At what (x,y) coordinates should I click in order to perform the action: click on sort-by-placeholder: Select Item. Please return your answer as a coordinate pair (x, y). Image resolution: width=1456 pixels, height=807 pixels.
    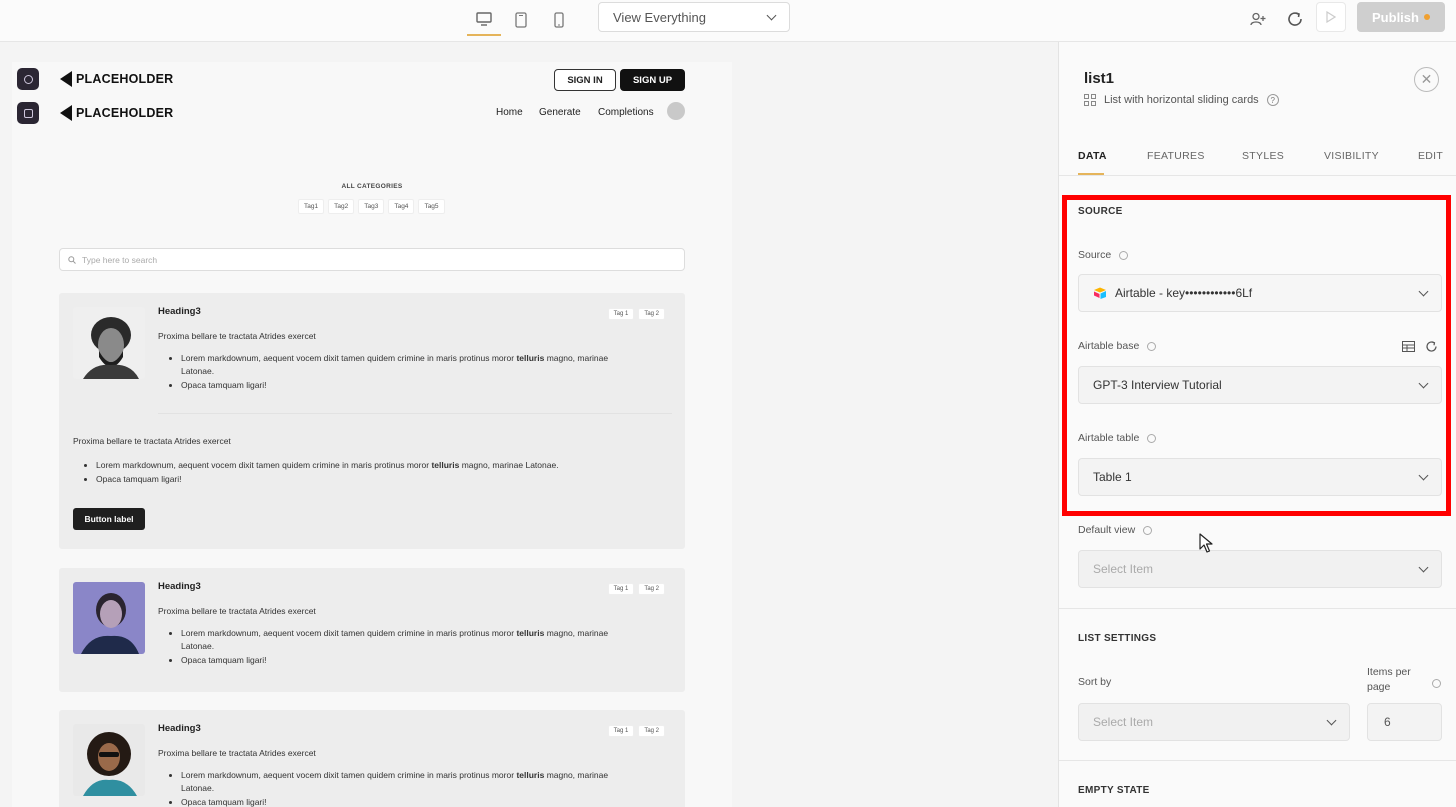
    Looking at the image, I should click on (1123, 722).